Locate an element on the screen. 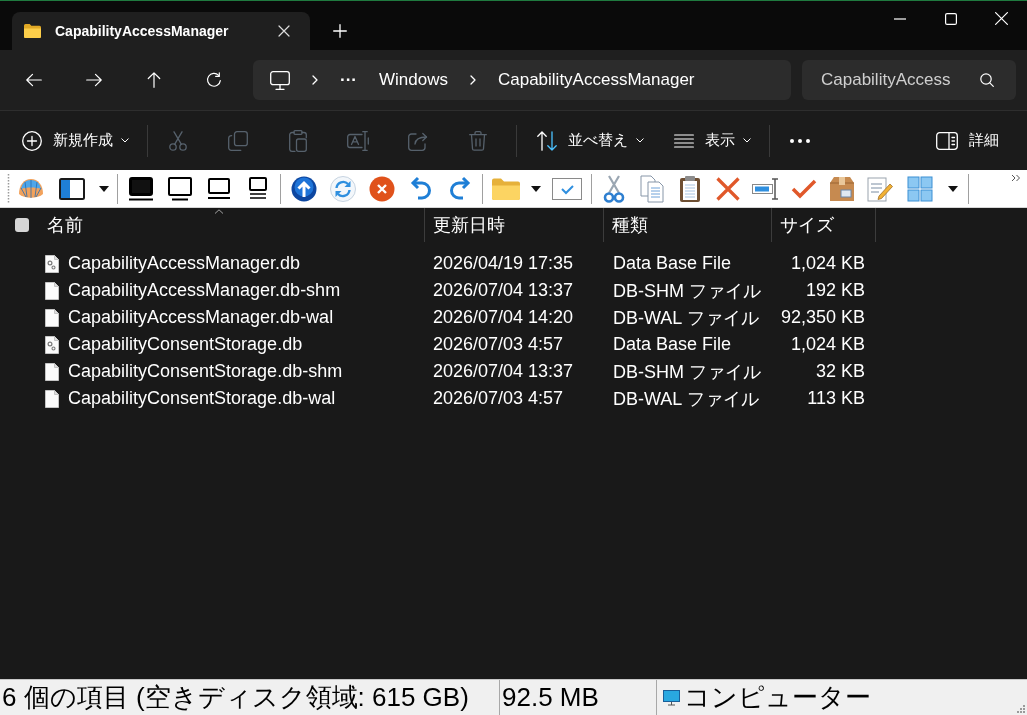 The height and width of the screenshot is (715, 1027). select-all-checkbox is located at coordinates (22, 225).